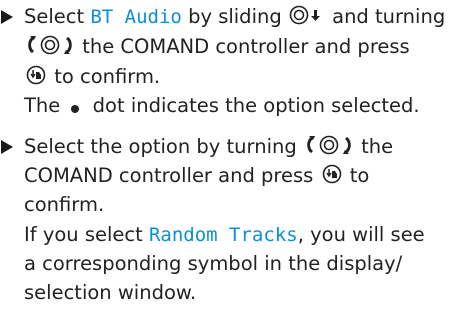 The image size is (469, 311). Describe the element at coordinates (64, 204) in the screenshot. I see `step2-line3: confirm.` at that location.